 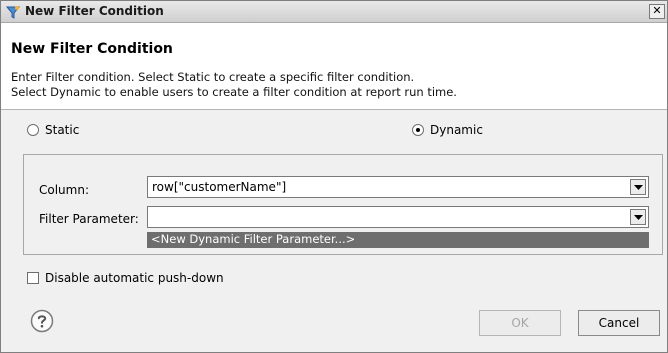 What do you see at coordinates (94, 11) in the screenshot?
I see `window-title: New Filter Condition` at bounding box center [94, 11].